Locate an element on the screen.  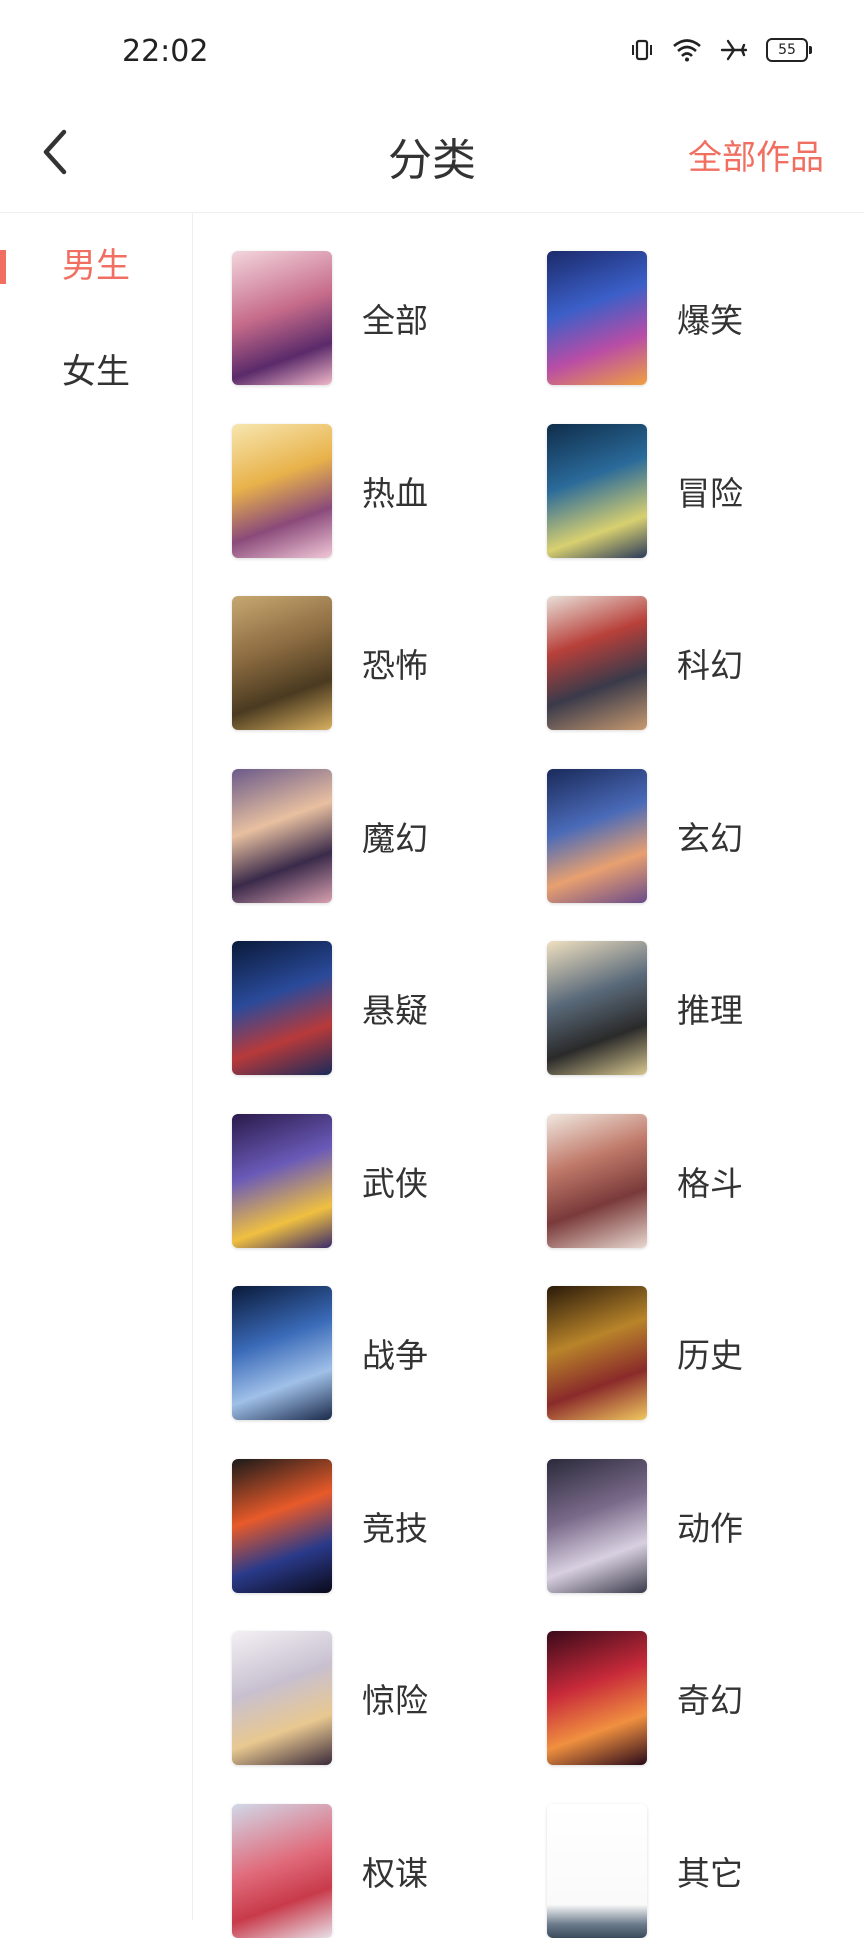
sidebar-item-male: 男生 is located at coordinates (96, 266).